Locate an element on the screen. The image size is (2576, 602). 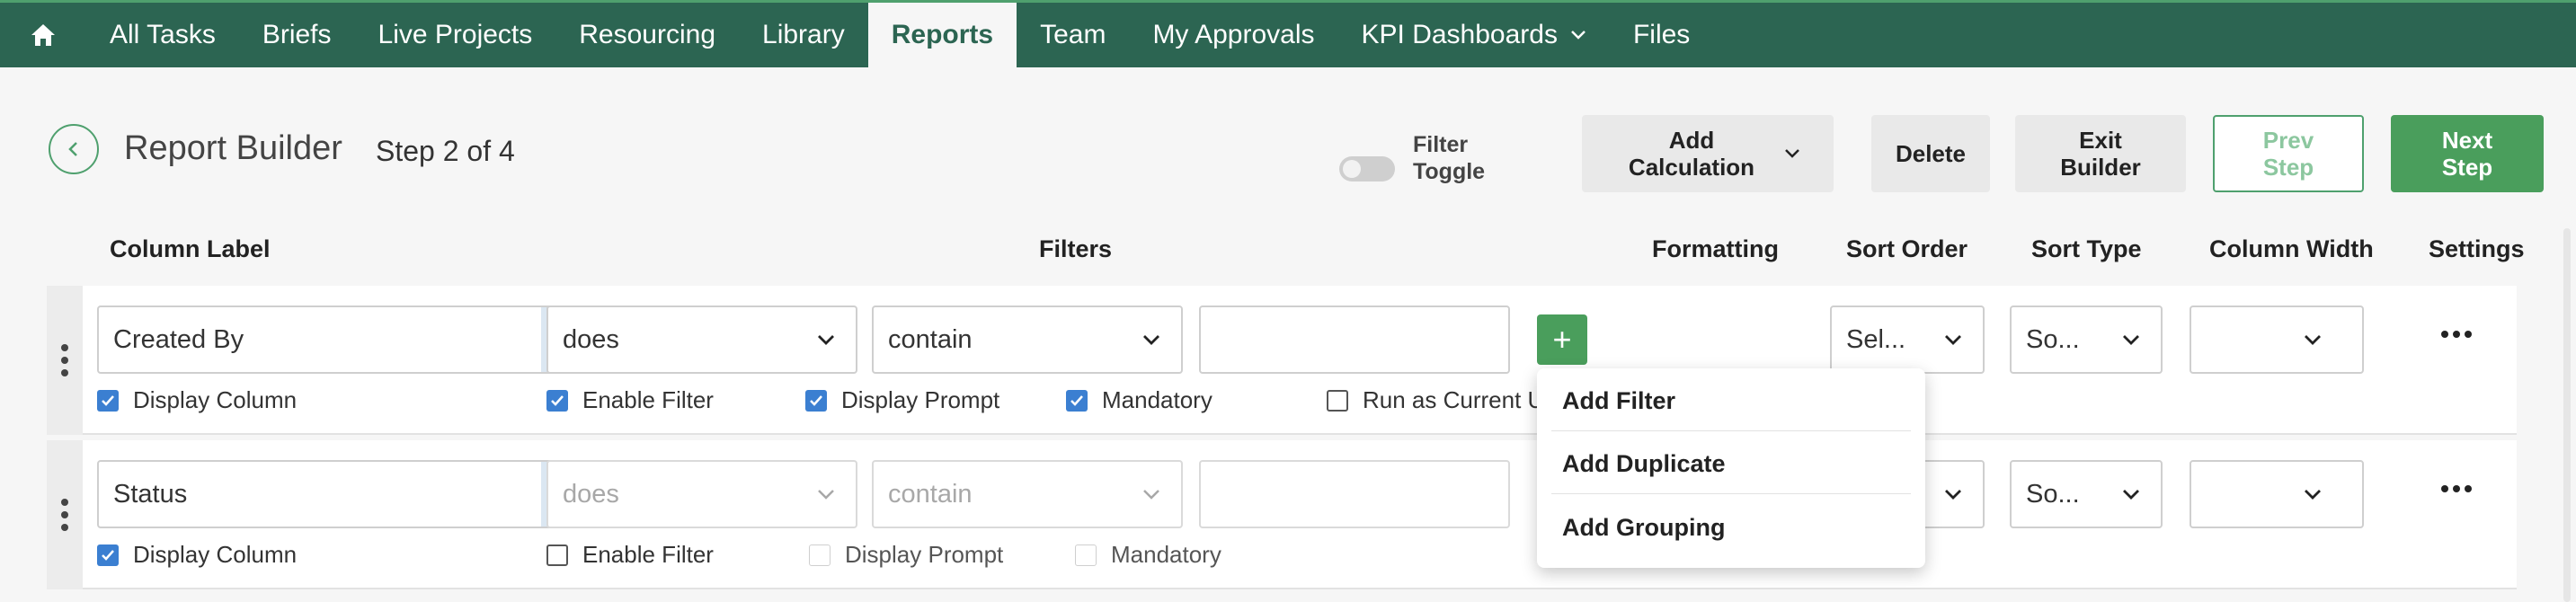
nav-item-all-tasks: All Tasks is located at coordinates (162, 35).